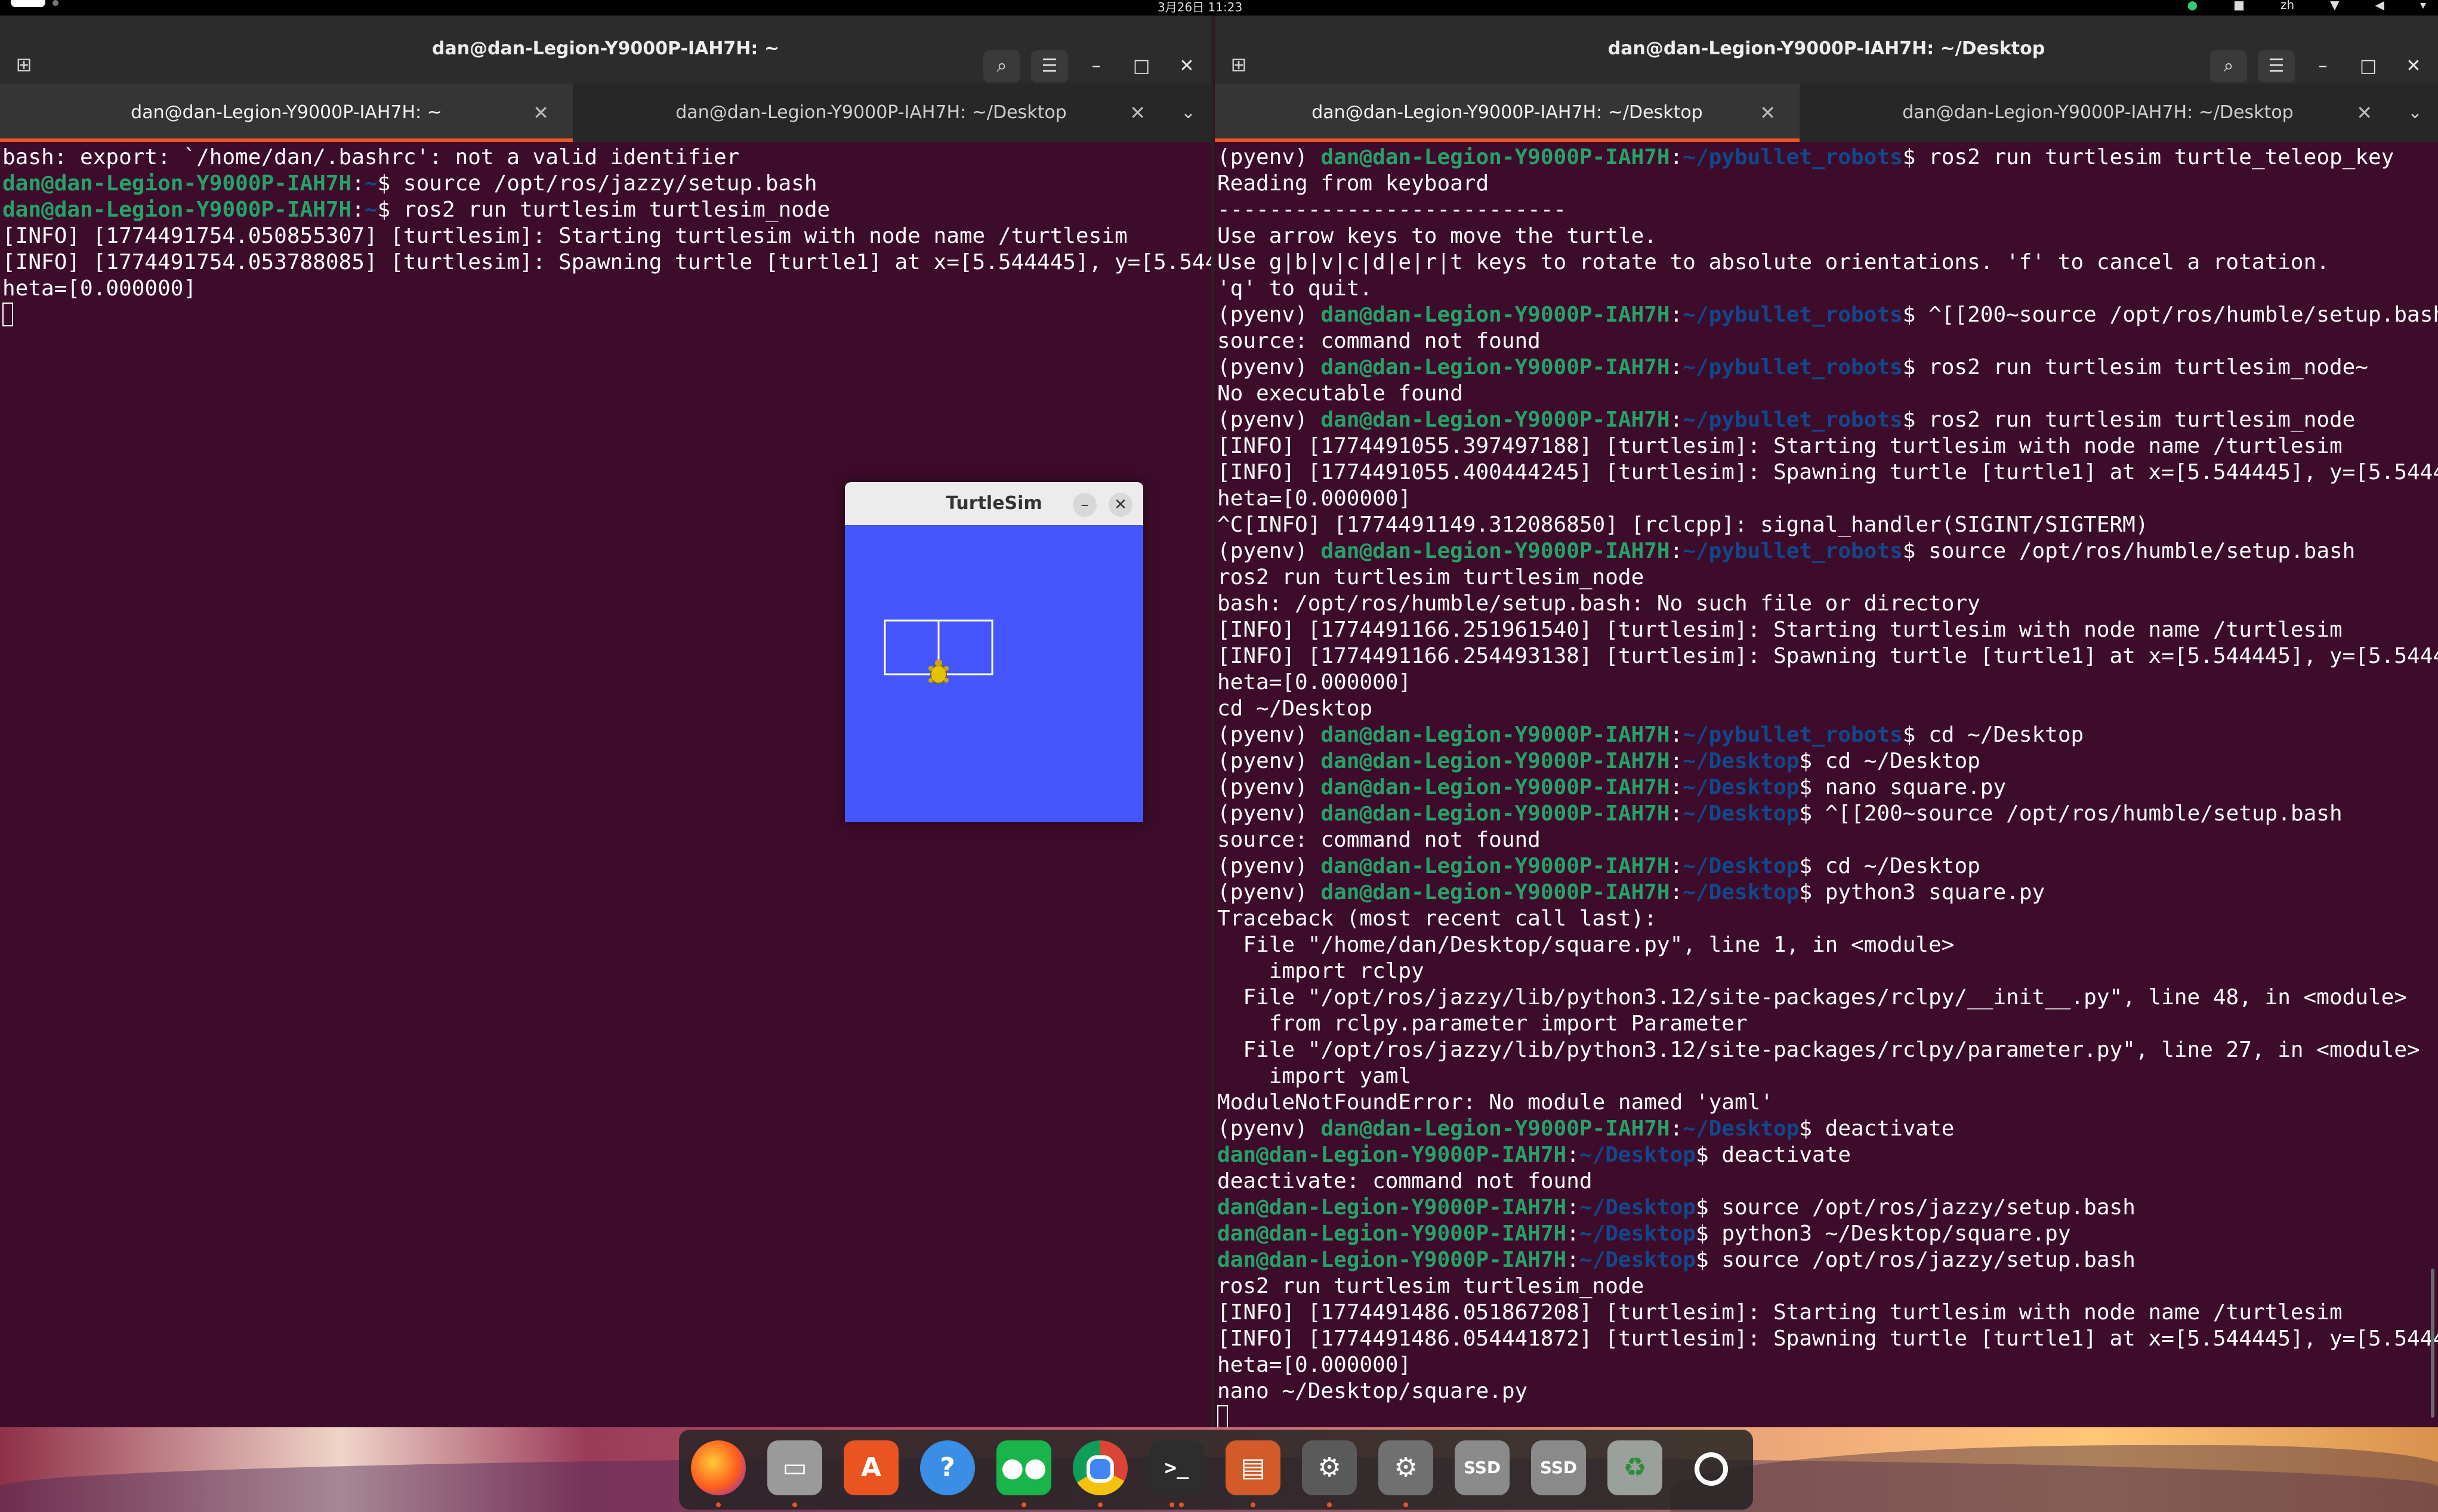 This screenshot has height=1512, width=2438. Describe the element at coordinates (1314, 682) in the screenshot. I see `output-text: heta=[0.000000]` at that location.